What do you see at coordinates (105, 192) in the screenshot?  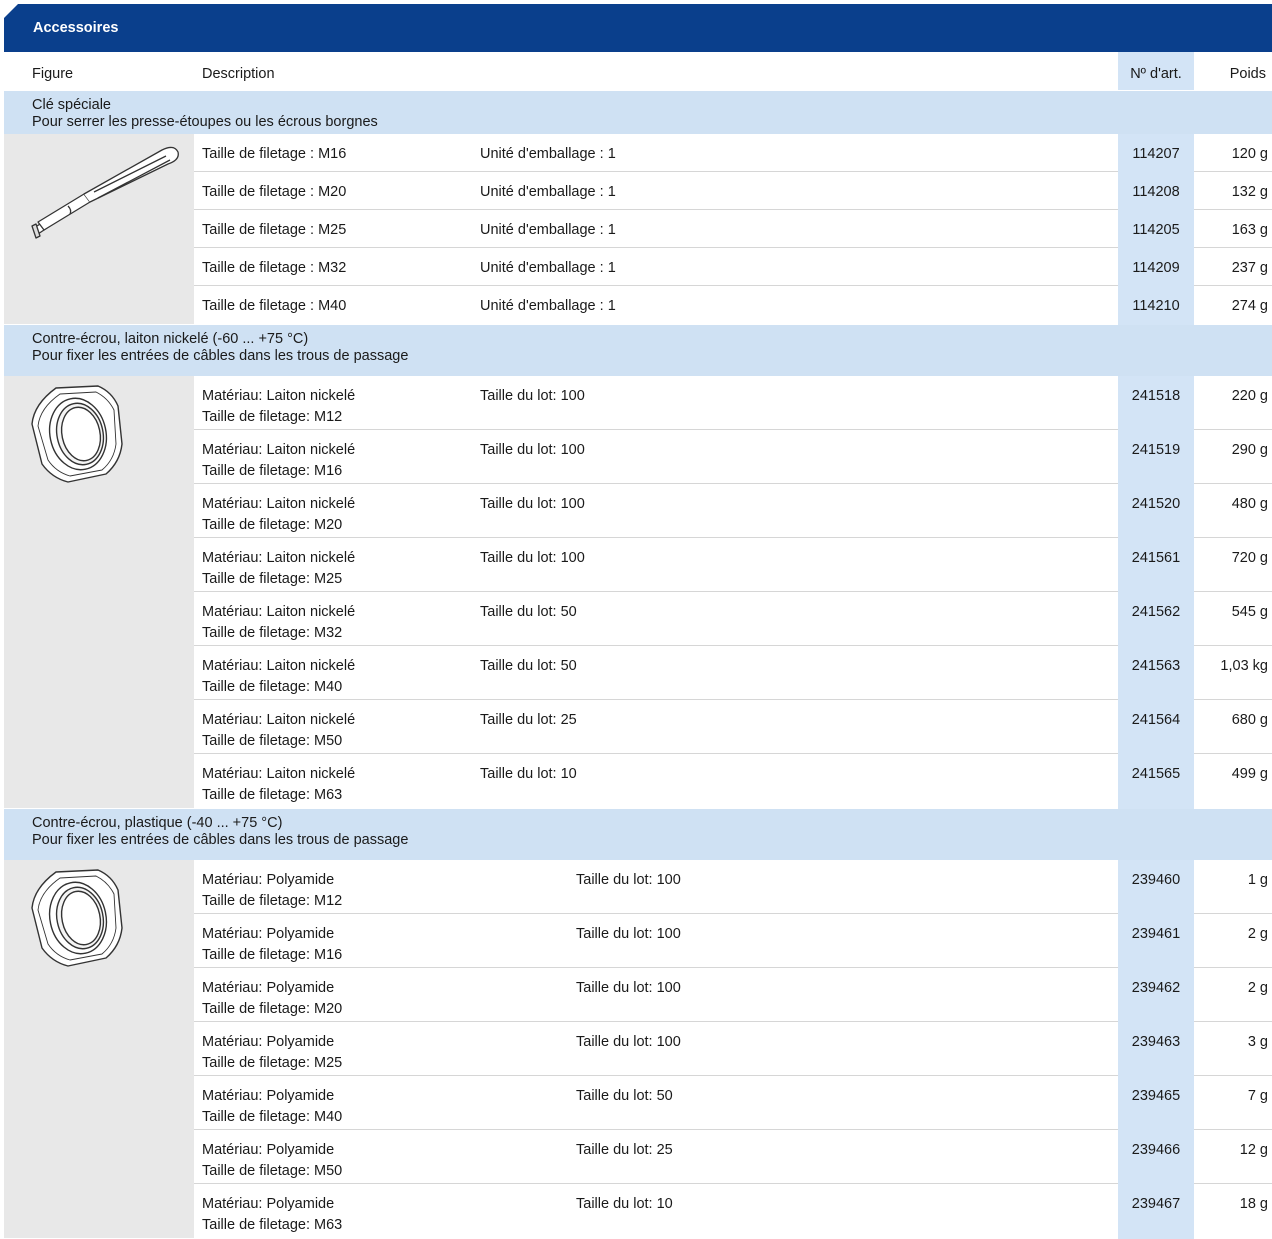 I see `special-wrench-icon` at bounding box center [105, 192].